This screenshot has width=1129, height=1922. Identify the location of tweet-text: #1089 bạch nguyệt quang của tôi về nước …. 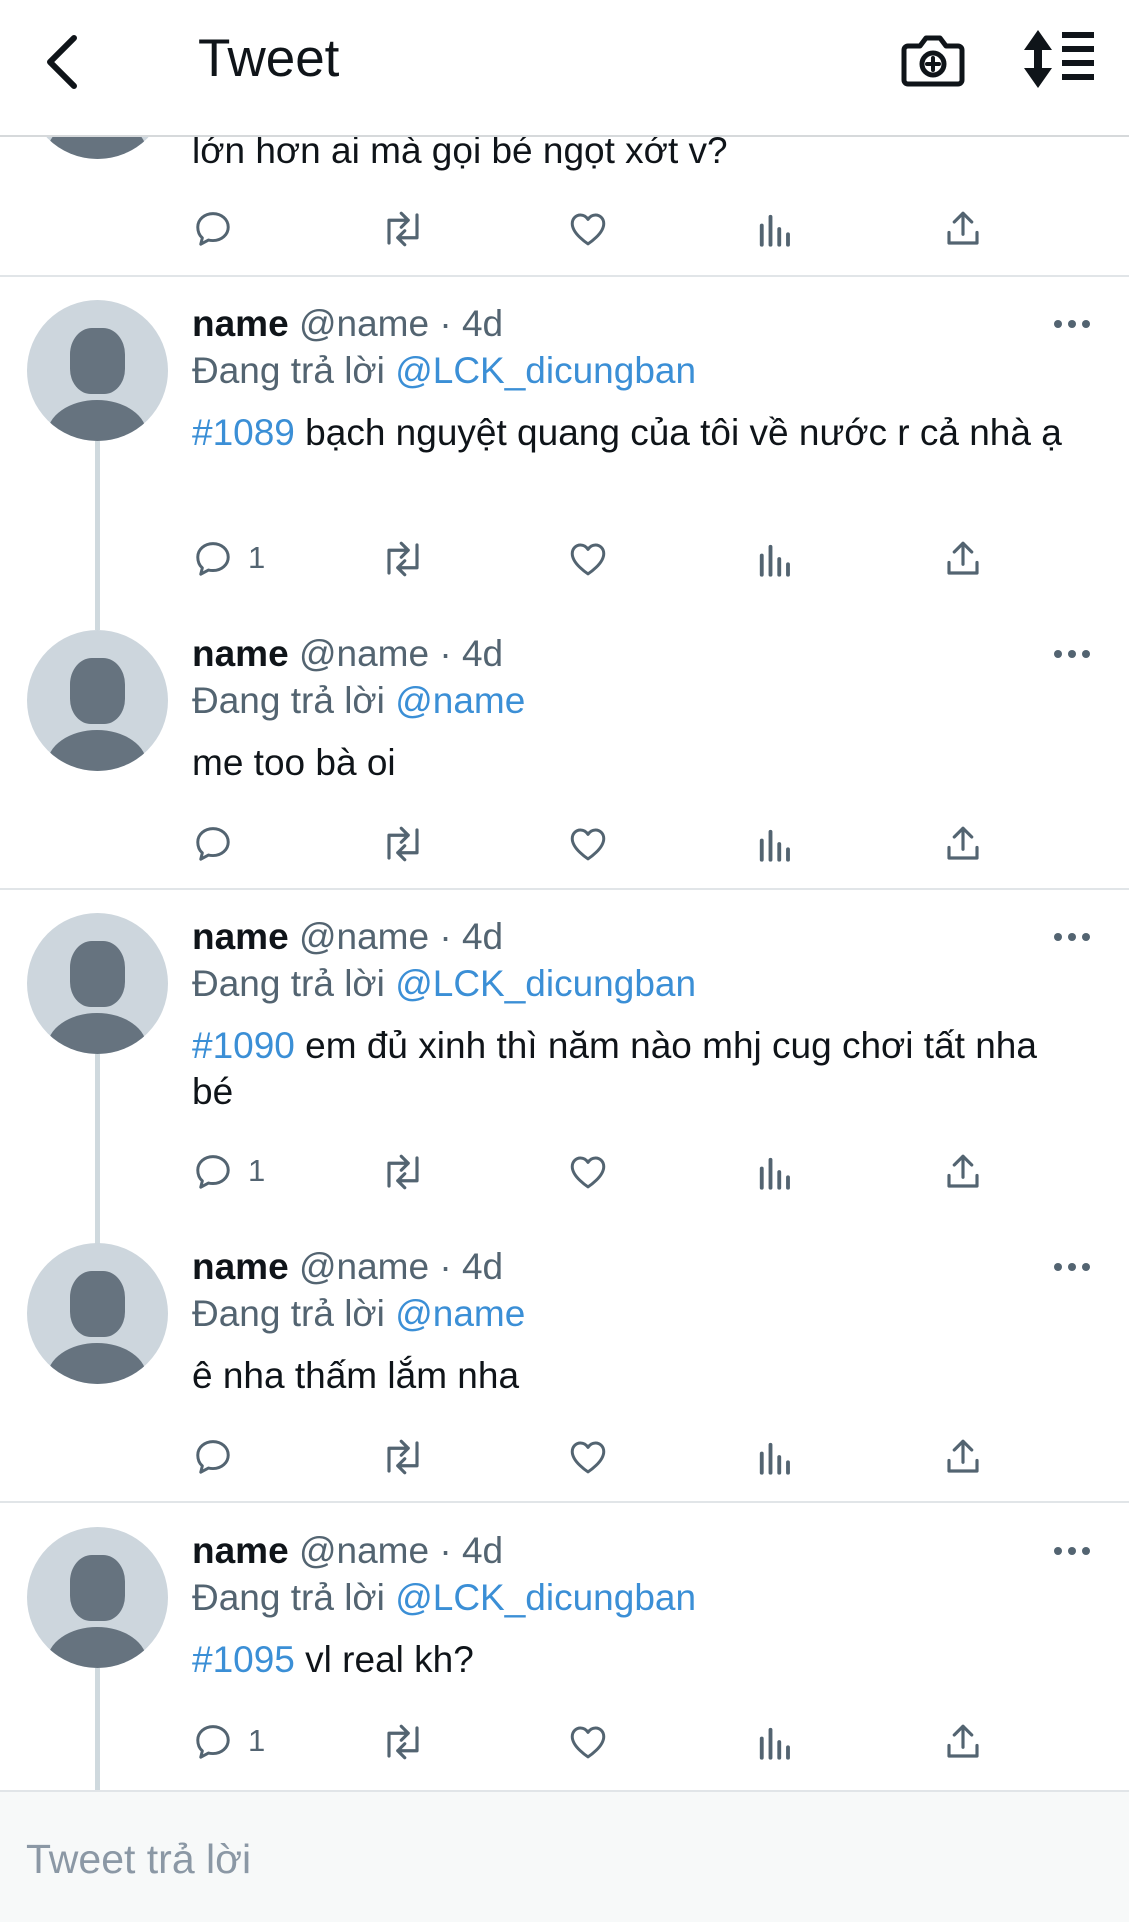
(632, 433).